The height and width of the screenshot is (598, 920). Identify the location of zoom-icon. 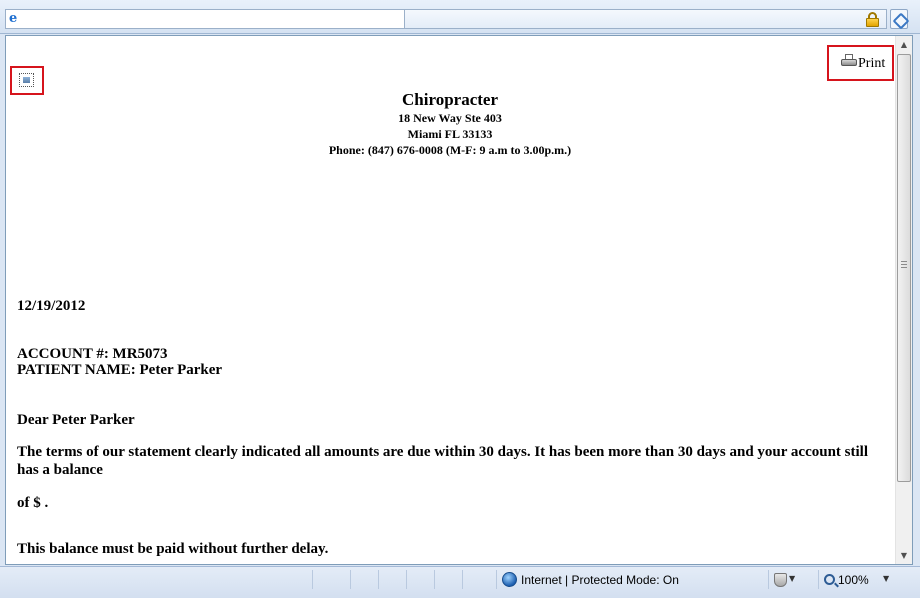
(829, 579).